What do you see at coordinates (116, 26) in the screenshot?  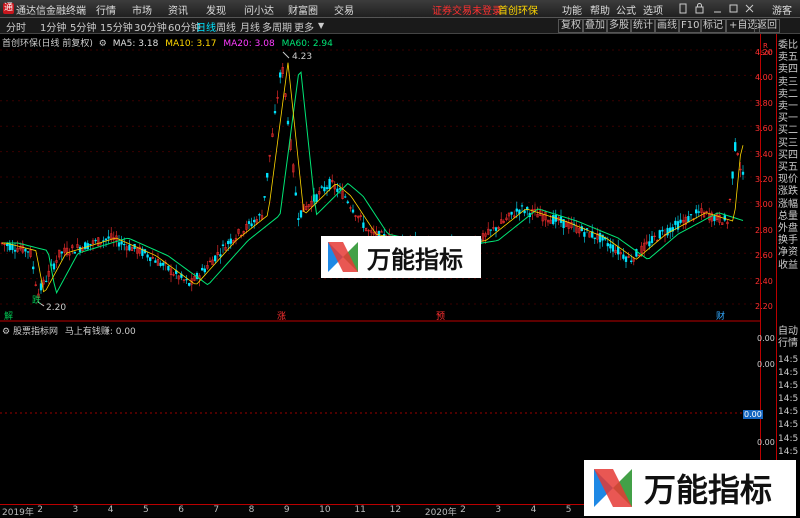 I see `tab-15min: 15分钟` at bounding box center [116, 26].